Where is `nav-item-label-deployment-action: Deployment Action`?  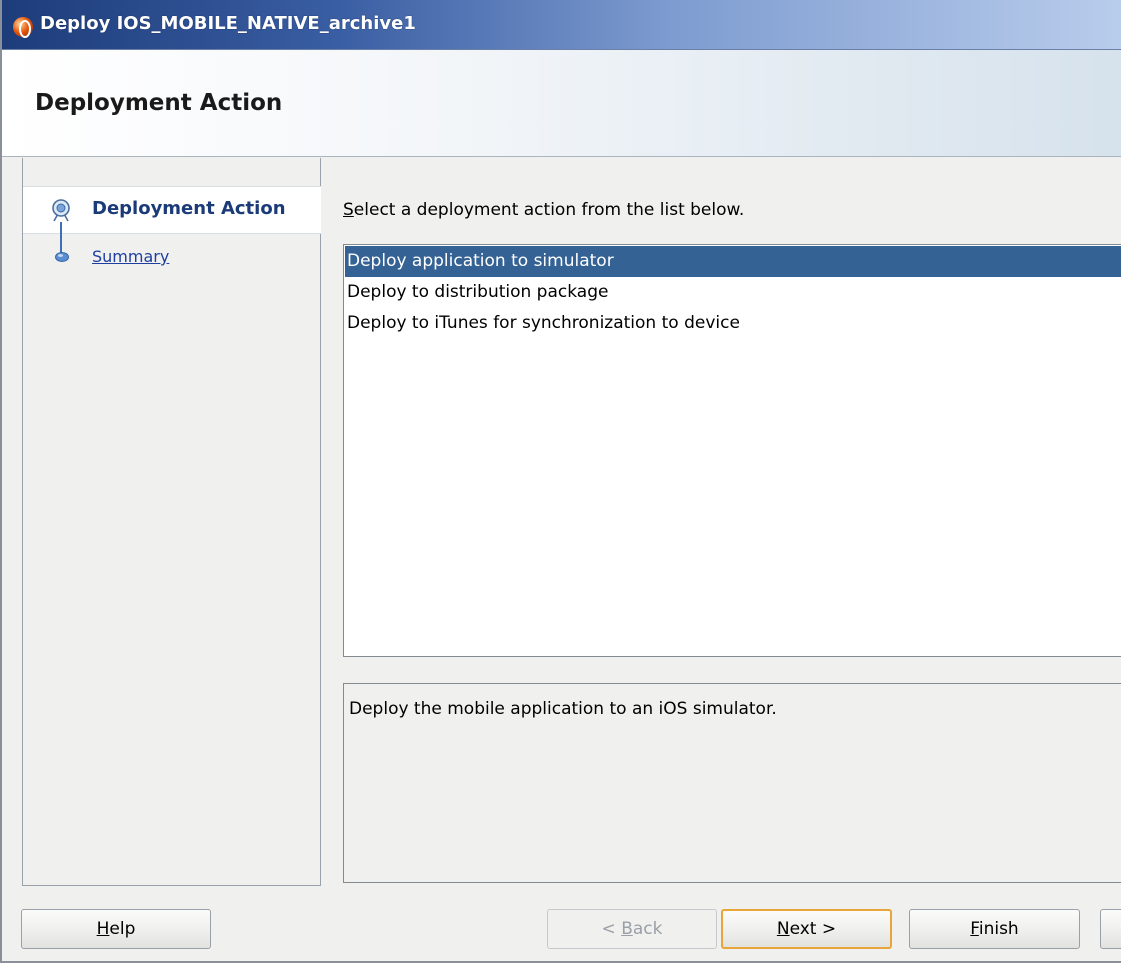 nav-item-label-deployment-action: Deployment Action is located at coordinates (189, 208).